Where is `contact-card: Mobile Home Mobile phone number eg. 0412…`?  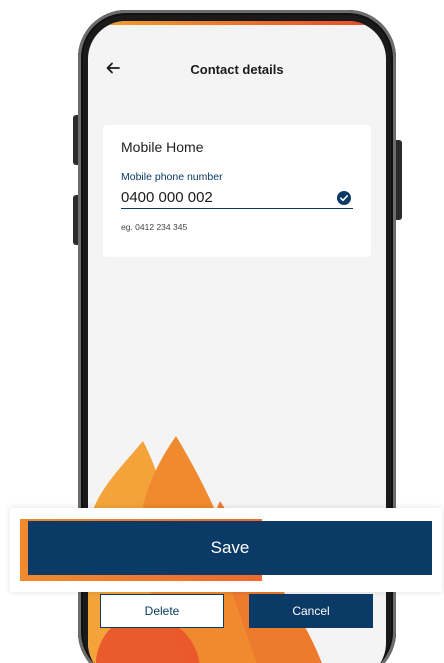 contact-card: Mobile Home Mobile phone number eg. 0412… is located at coordinates (237, 191).